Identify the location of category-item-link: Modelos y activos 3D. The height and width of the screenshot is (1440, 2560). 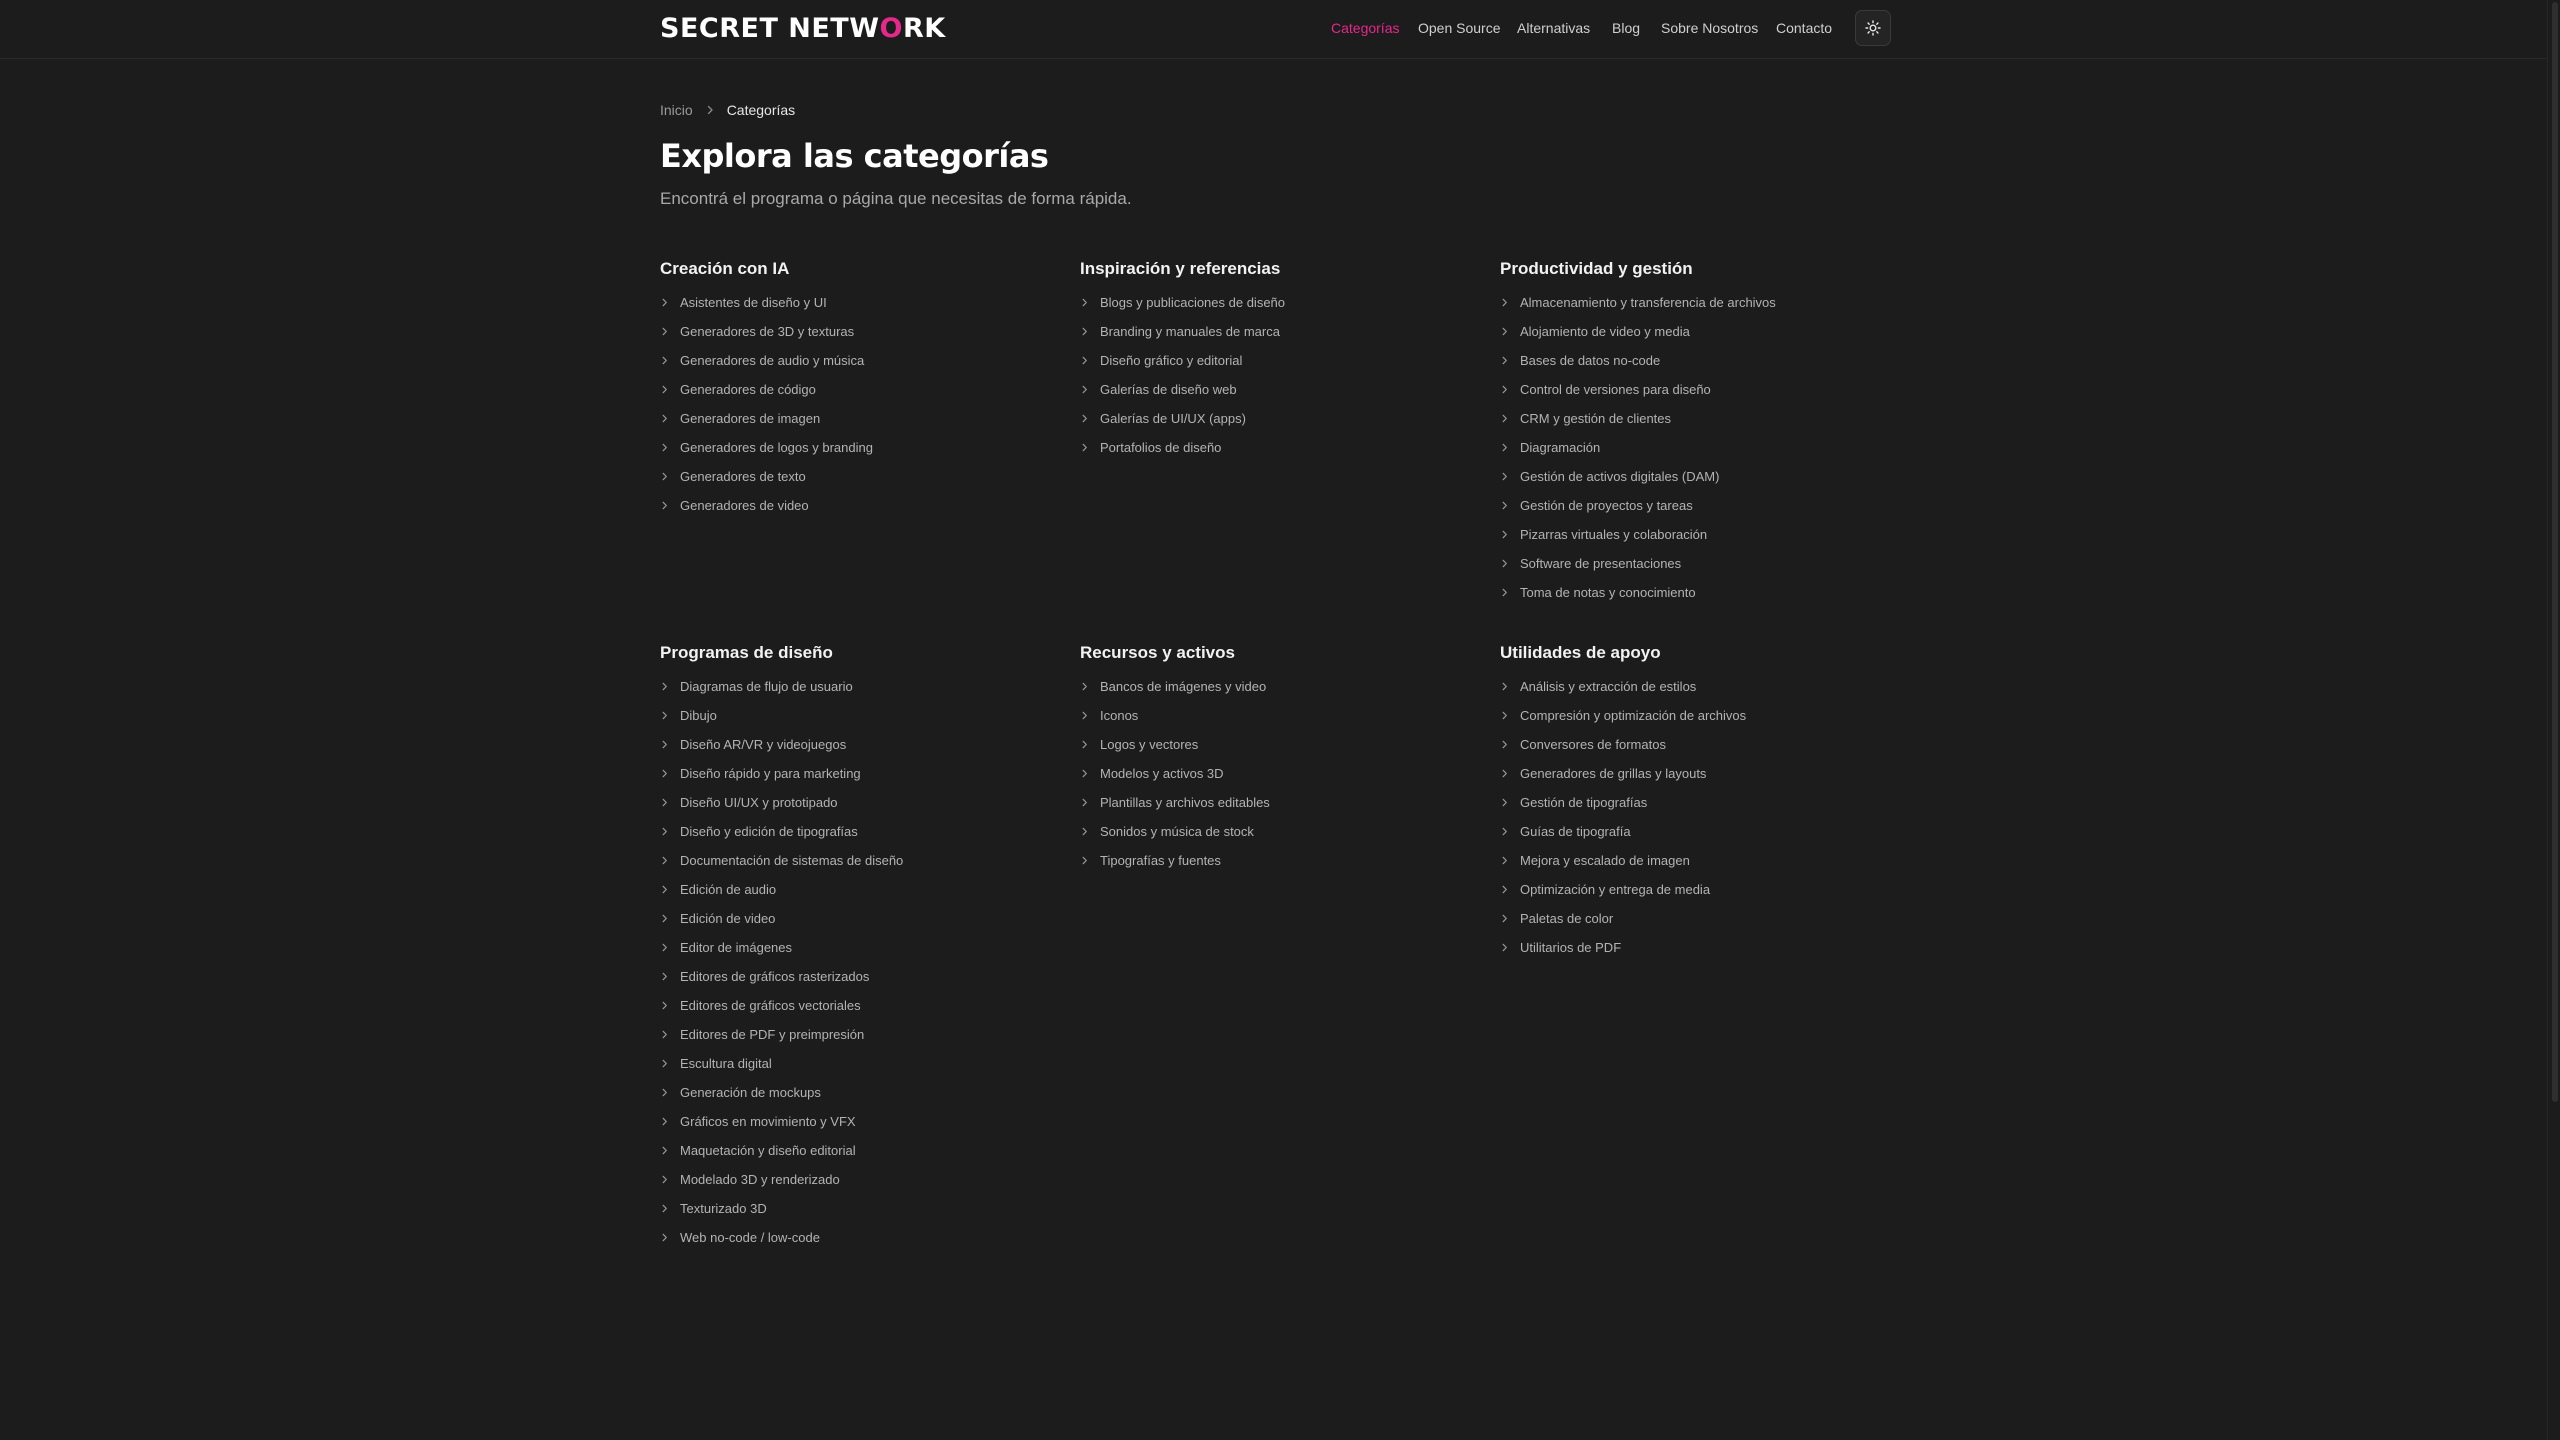
(1175, 773).